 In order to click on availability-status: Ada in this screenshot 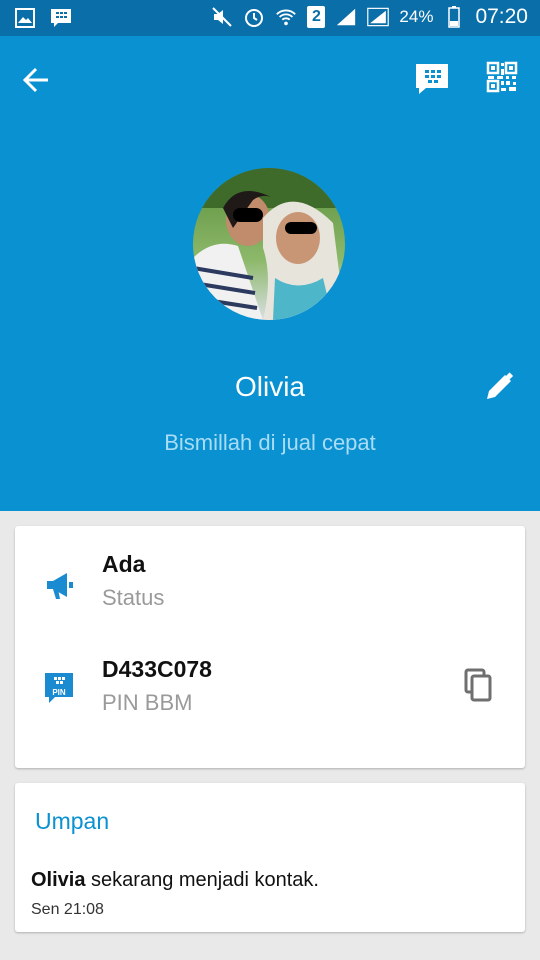, I will do `click(124, 564)`.